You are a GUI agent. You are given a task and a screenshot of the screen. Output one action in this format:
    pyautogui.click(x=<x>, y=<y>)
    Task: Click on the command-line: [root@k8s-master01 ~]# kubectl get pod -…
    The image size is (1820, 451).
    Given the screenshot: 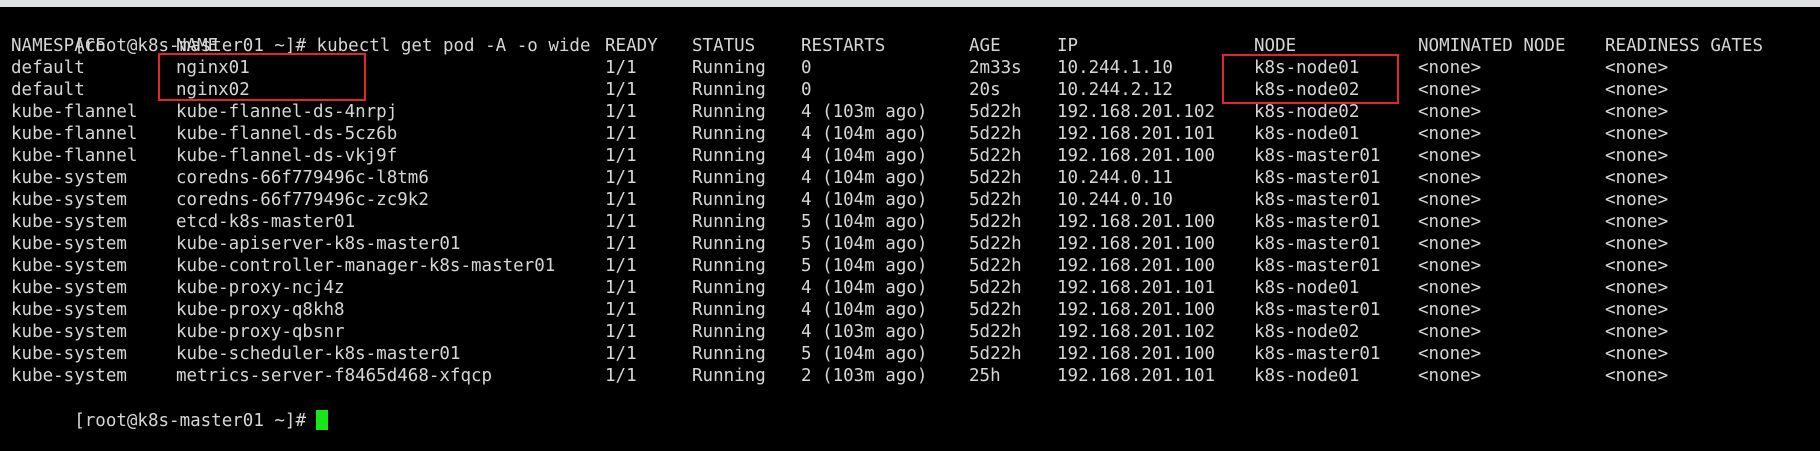 What is the action you would take?
    pyautogui.click(x=911, y=34)
    